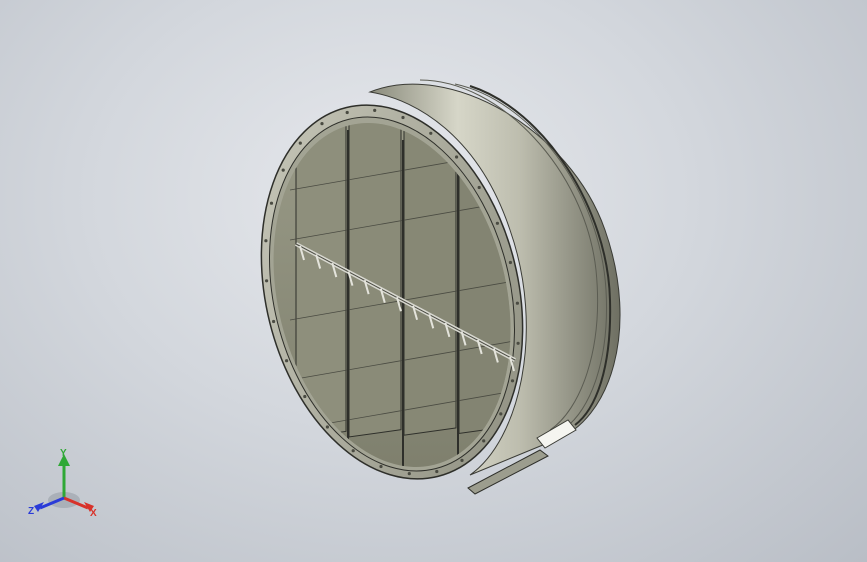 This screenshot has height=562, width=867. Describe the element at coordinates (63, 453) in the screenshot. I see `y-axis-label: Y` at that location.